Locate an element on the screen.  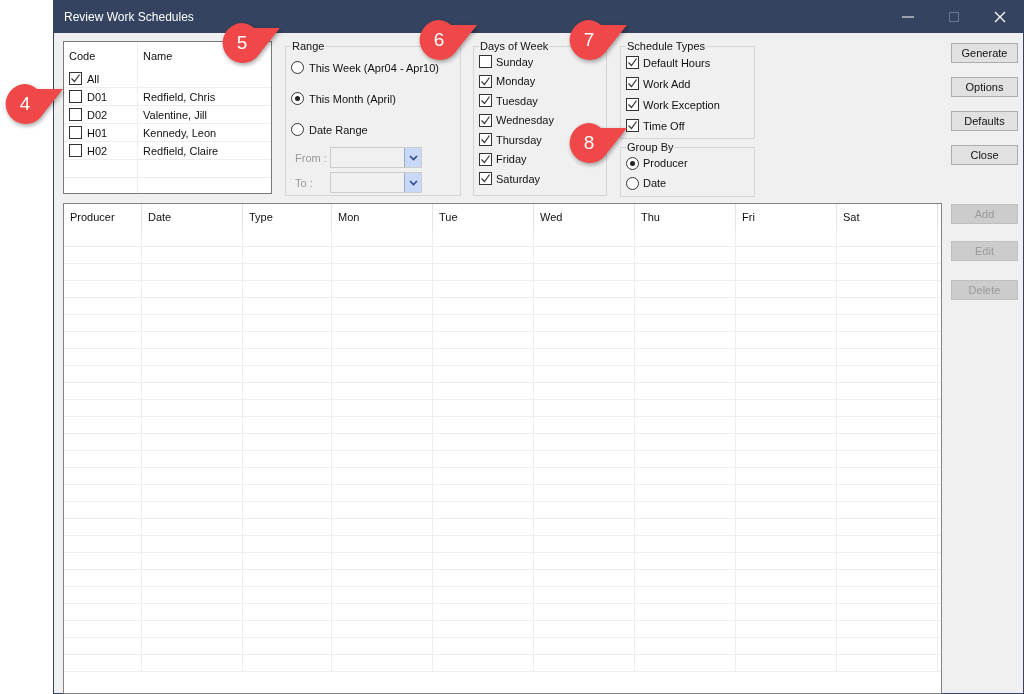
checkbox-label: Wednesday is located at coordinates (525, 120).